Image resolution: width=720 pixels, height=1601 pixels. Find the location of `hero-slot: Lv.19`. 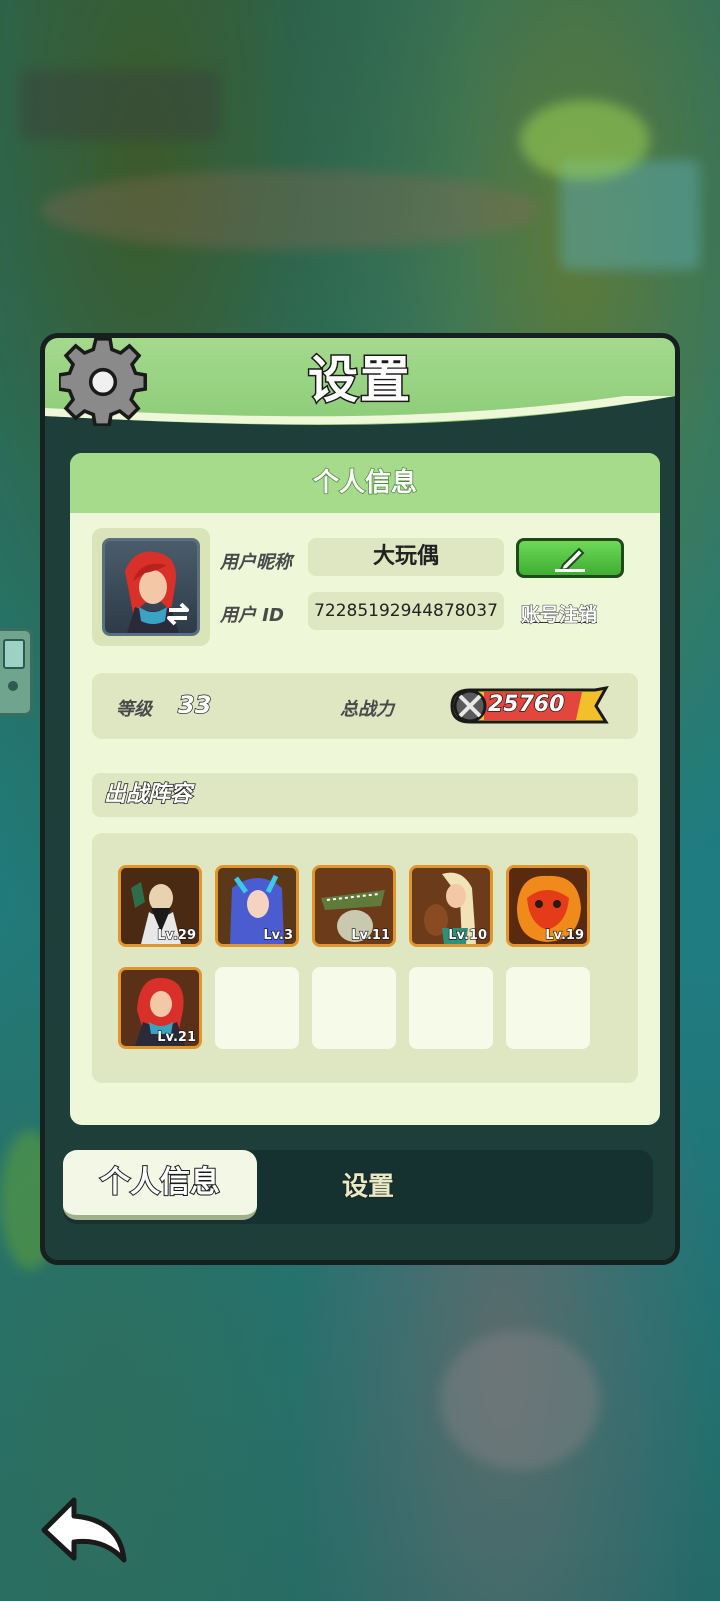

hero-slot: Lv.19 is located at coordinates (548, 906).